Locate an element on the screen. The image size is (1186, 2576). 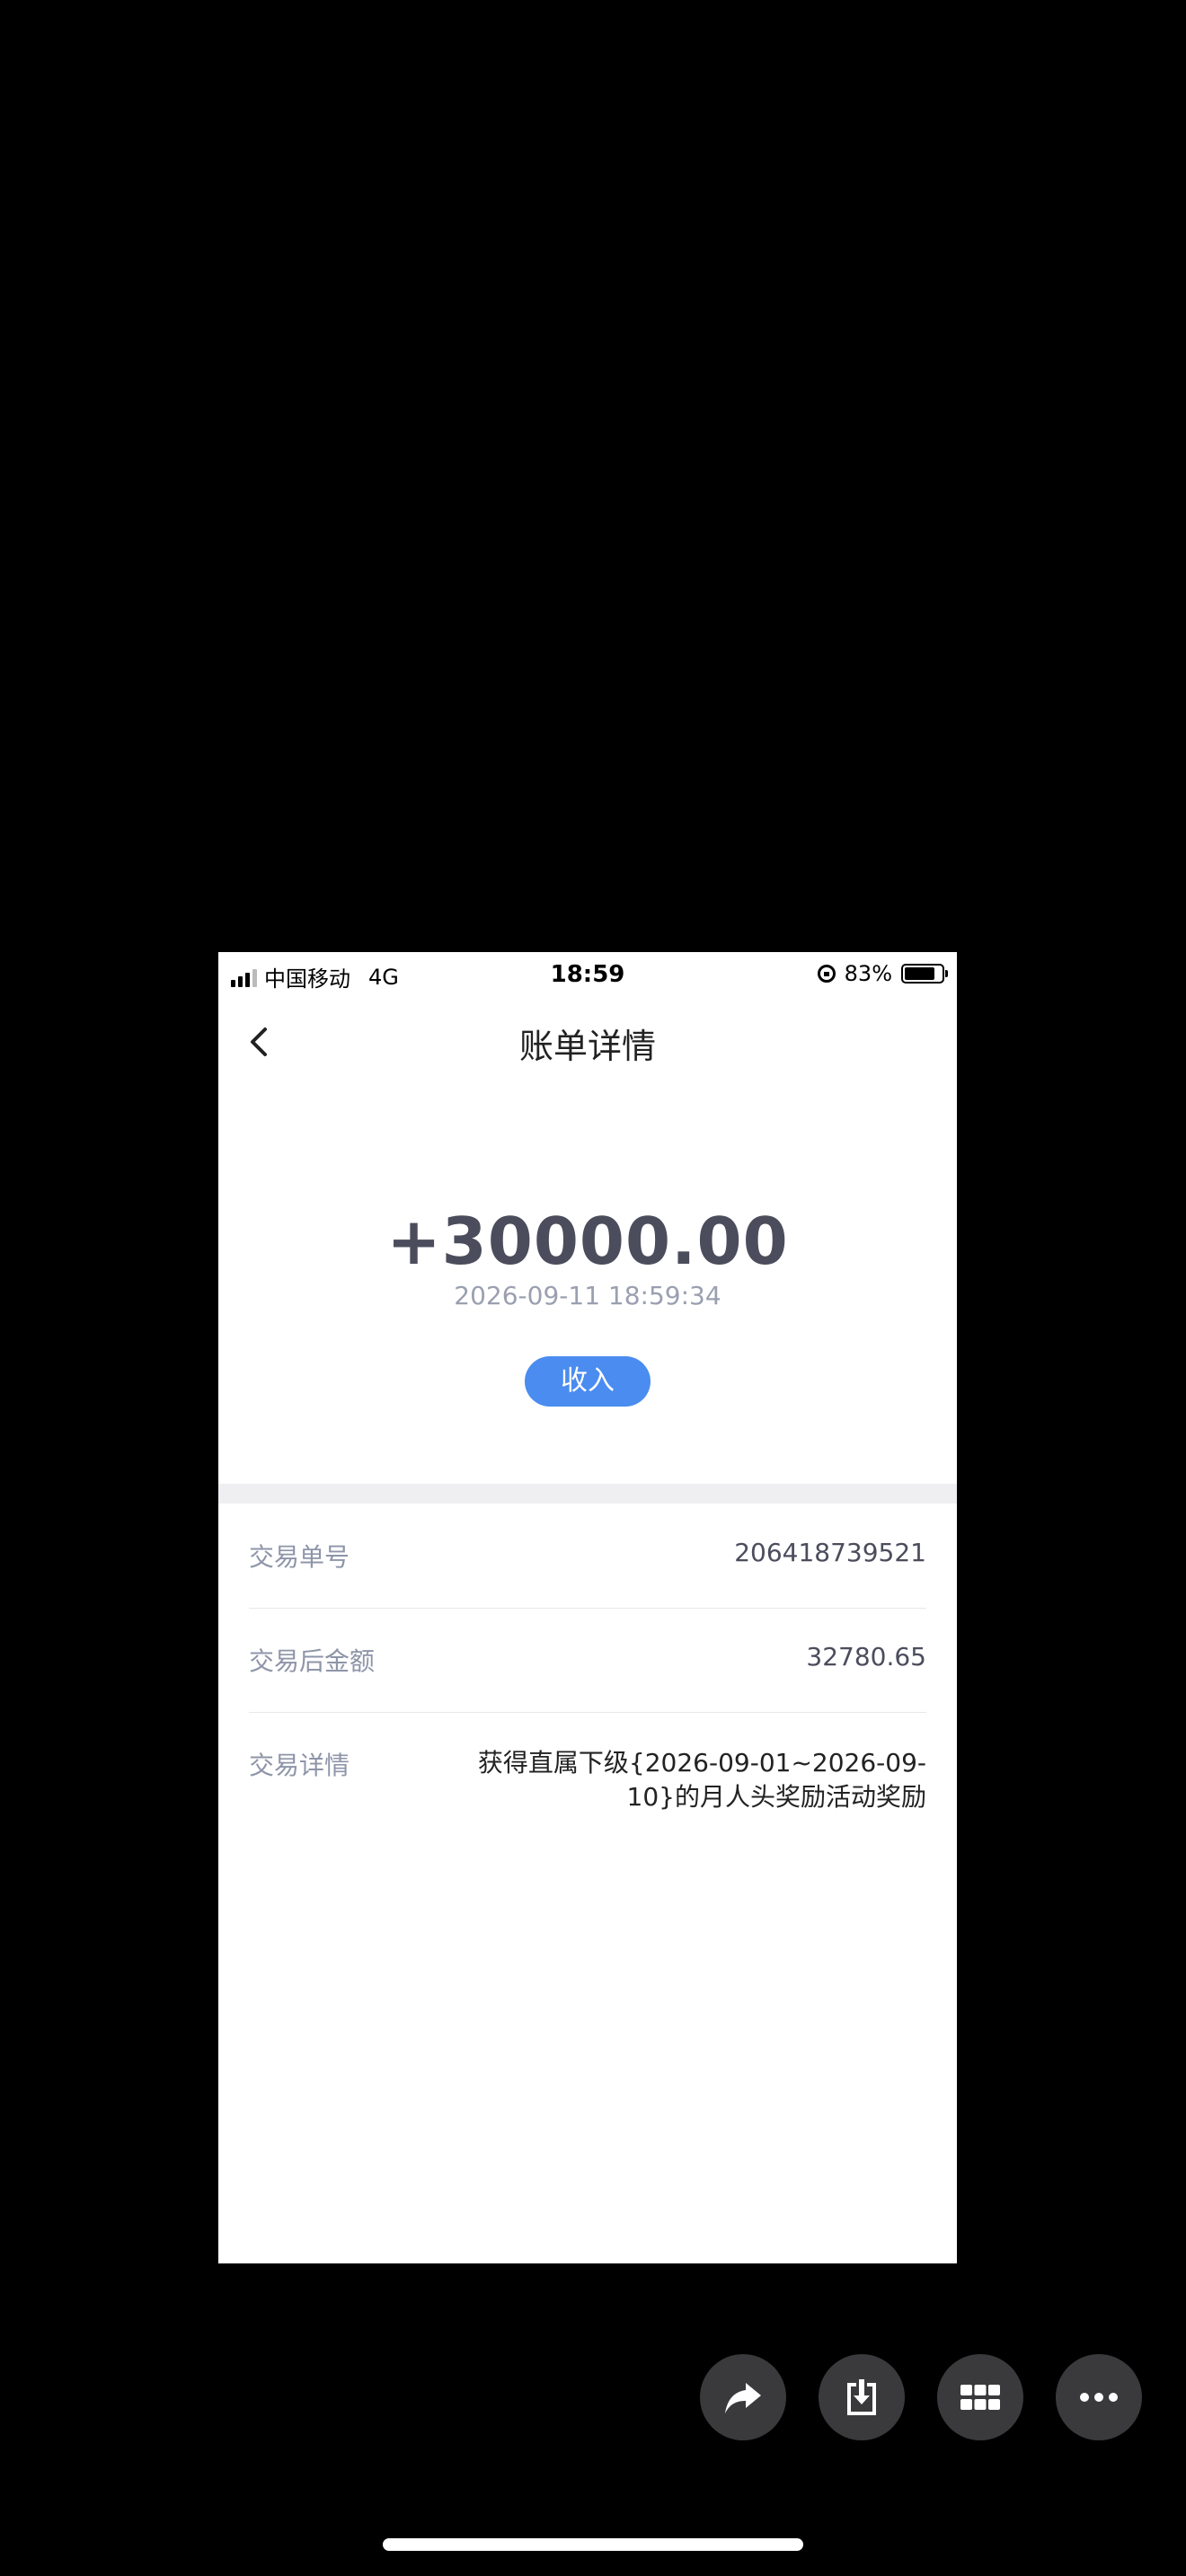
battery-percent: 83% is located at coordinates (868, 973).